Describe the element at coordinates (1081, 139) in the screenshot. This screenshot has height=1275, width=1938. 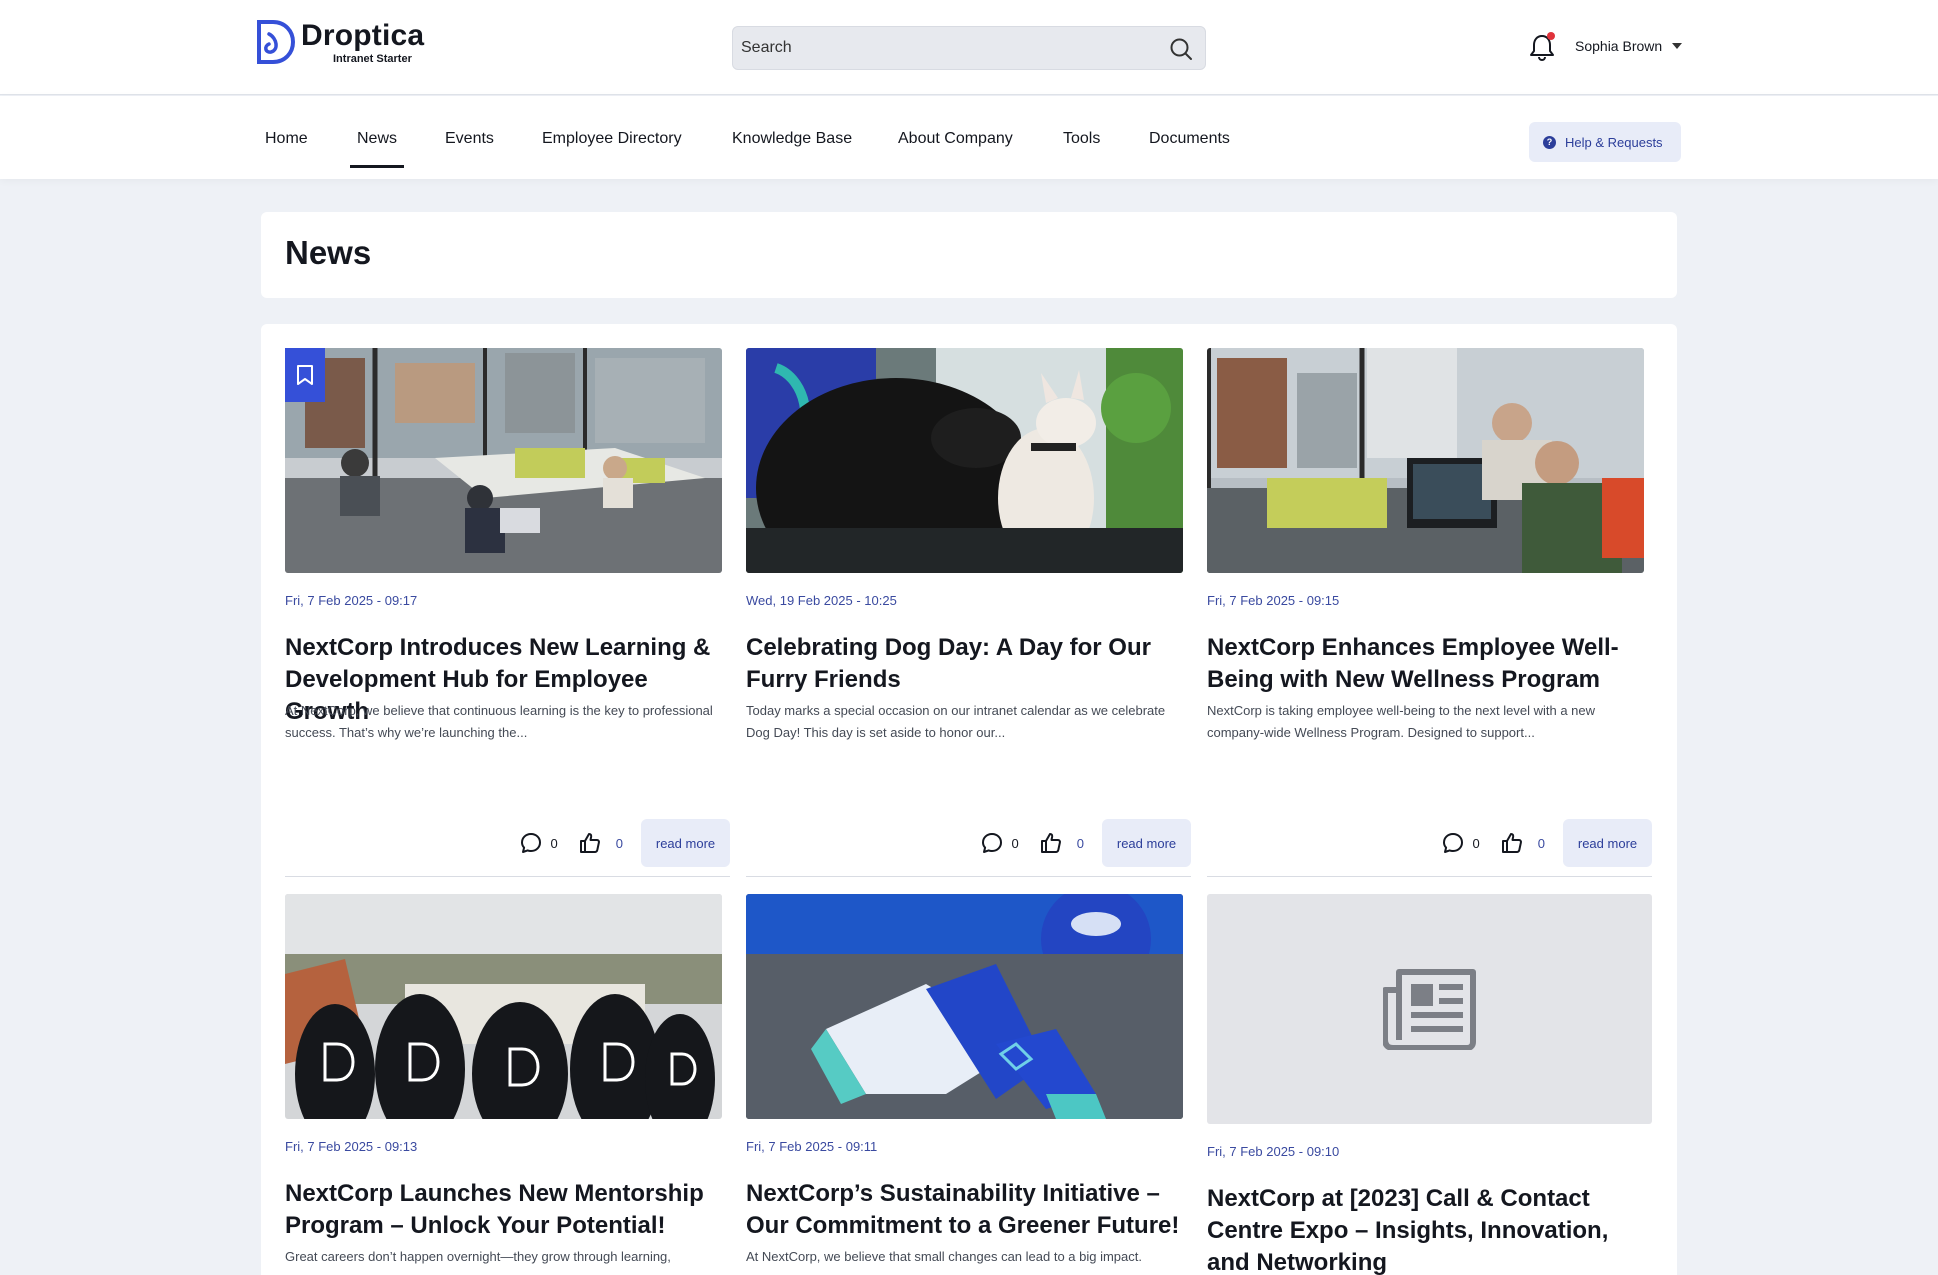
I see `nav-item-tools: Tools` at that location.